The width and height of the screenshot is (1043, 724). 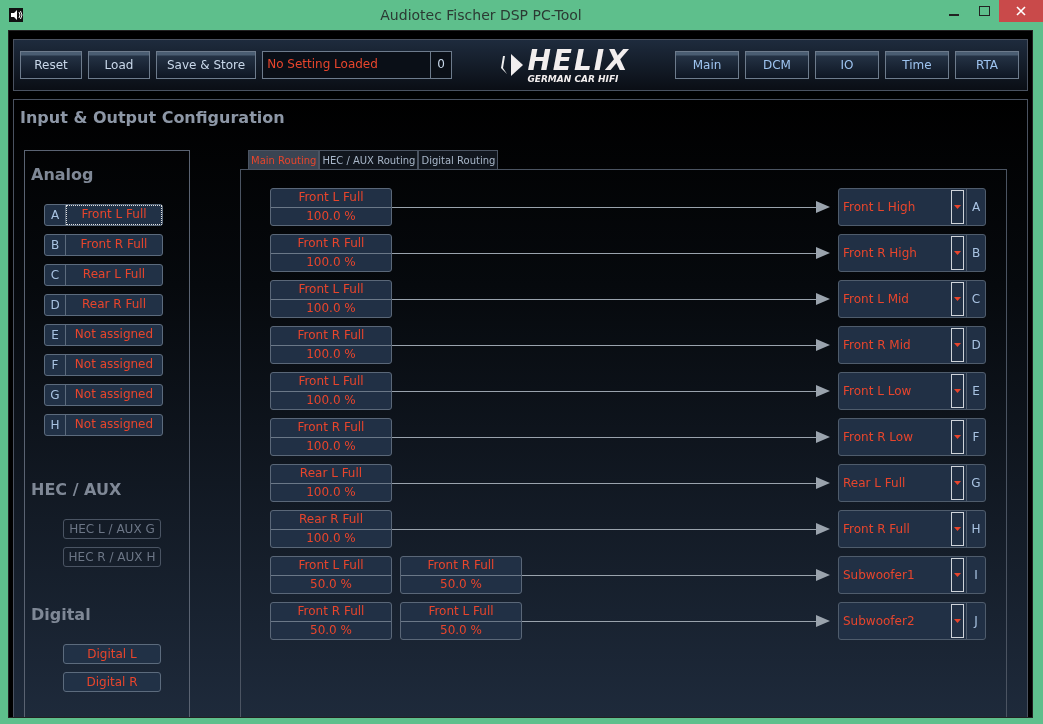 I want to click on input-channel: A Front L Full, so click(x=103, y=215).